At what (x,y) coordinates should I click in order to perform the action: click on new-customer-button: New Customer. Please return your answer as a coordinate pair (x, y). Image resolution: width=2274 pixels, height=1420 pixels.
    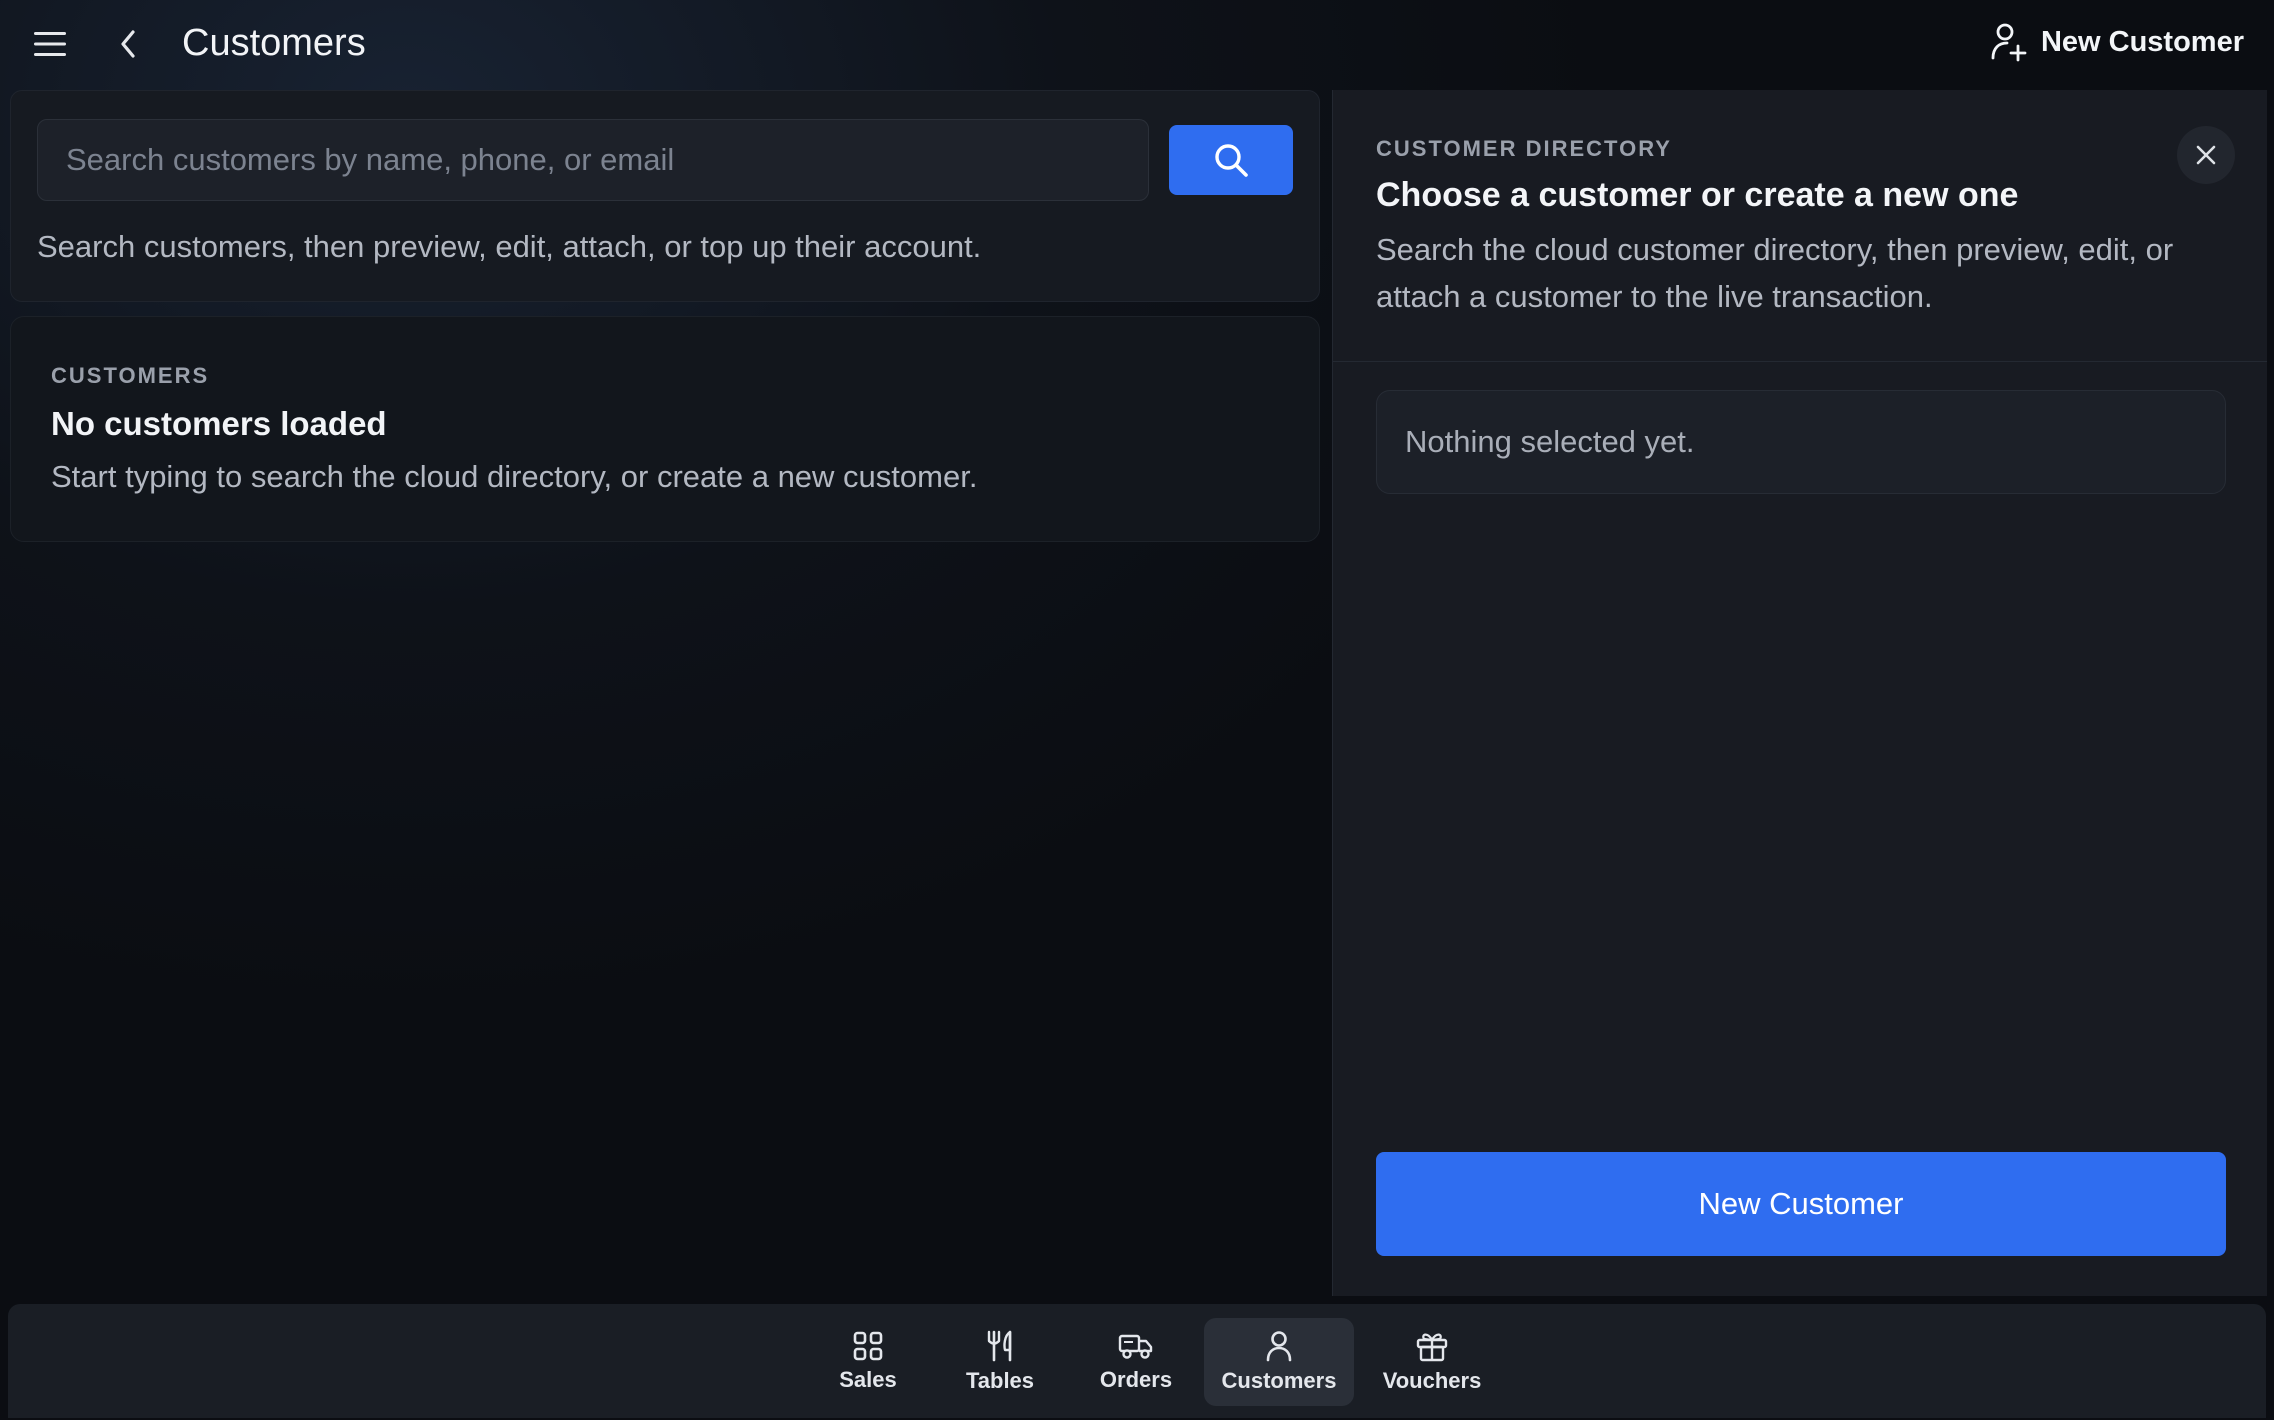
    Looking at the image, I should click on (1801, 1204).